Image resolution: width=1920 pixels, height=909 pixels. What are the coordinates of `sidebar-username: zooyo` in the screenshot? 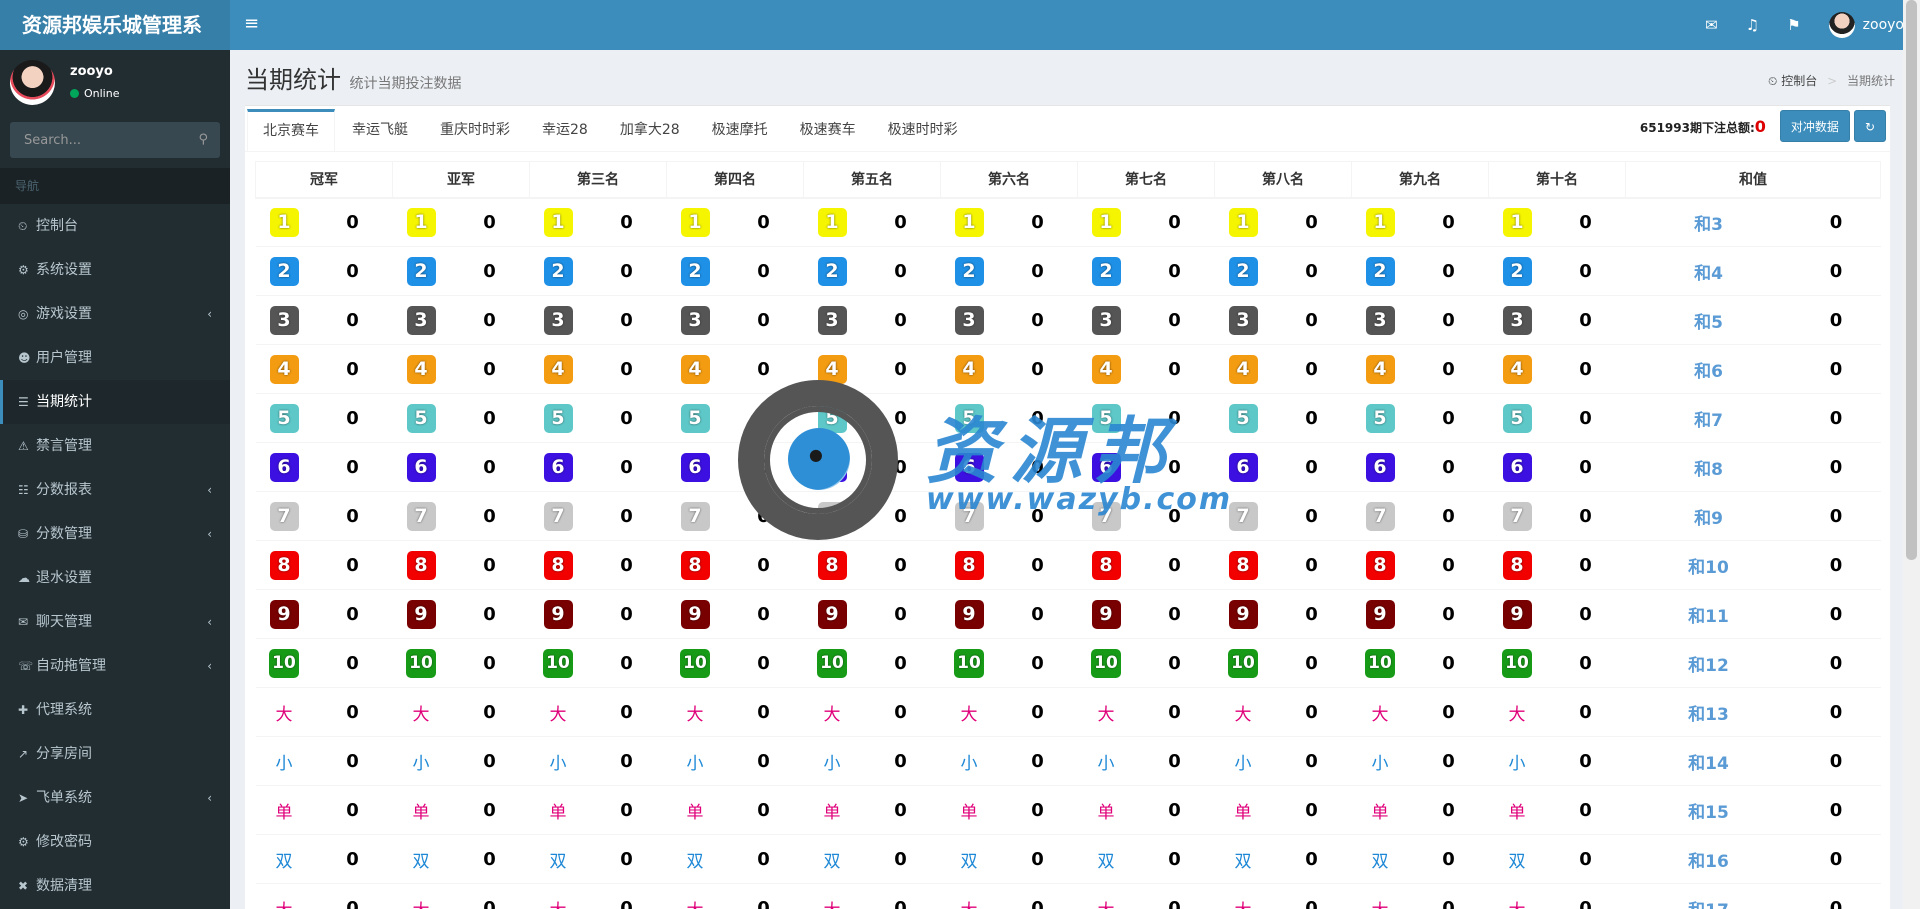 It's located at (91, 71).